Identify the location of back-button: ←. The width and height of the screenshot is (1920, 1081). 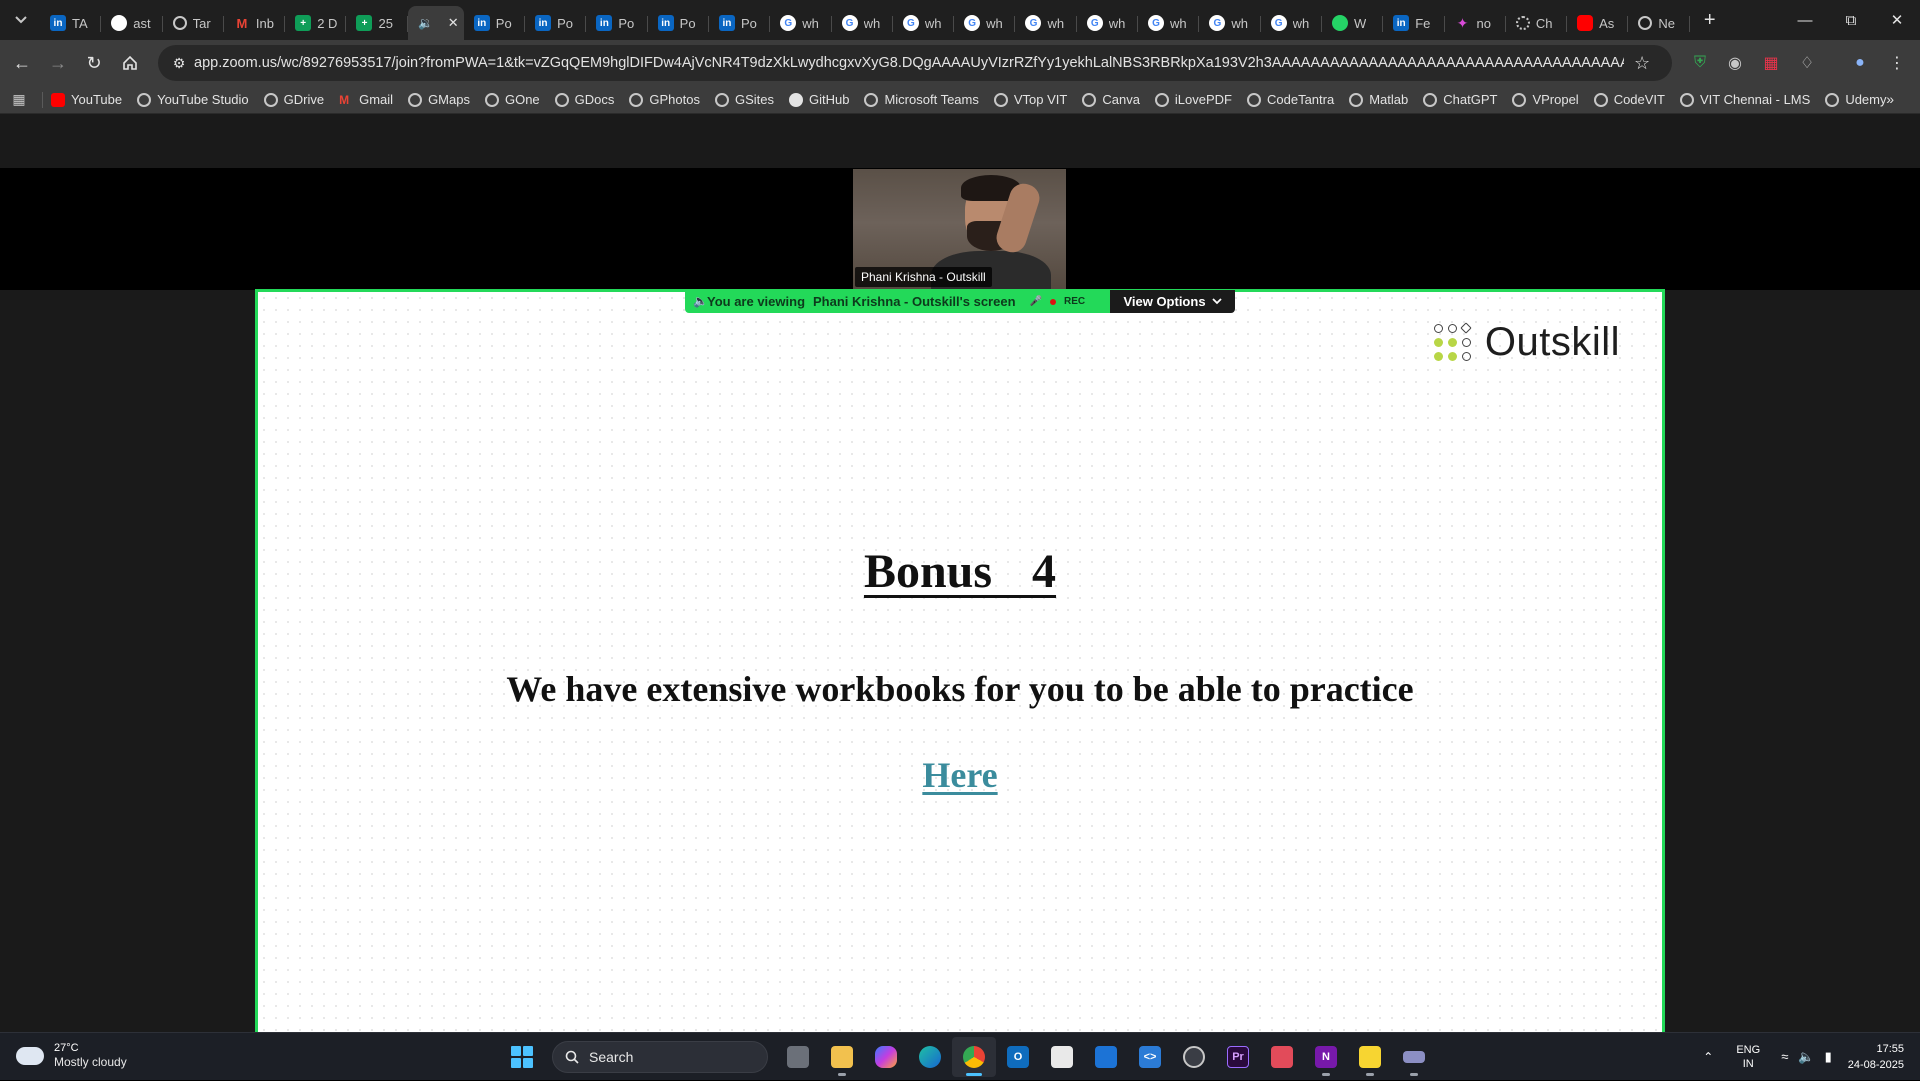
(22, 63).